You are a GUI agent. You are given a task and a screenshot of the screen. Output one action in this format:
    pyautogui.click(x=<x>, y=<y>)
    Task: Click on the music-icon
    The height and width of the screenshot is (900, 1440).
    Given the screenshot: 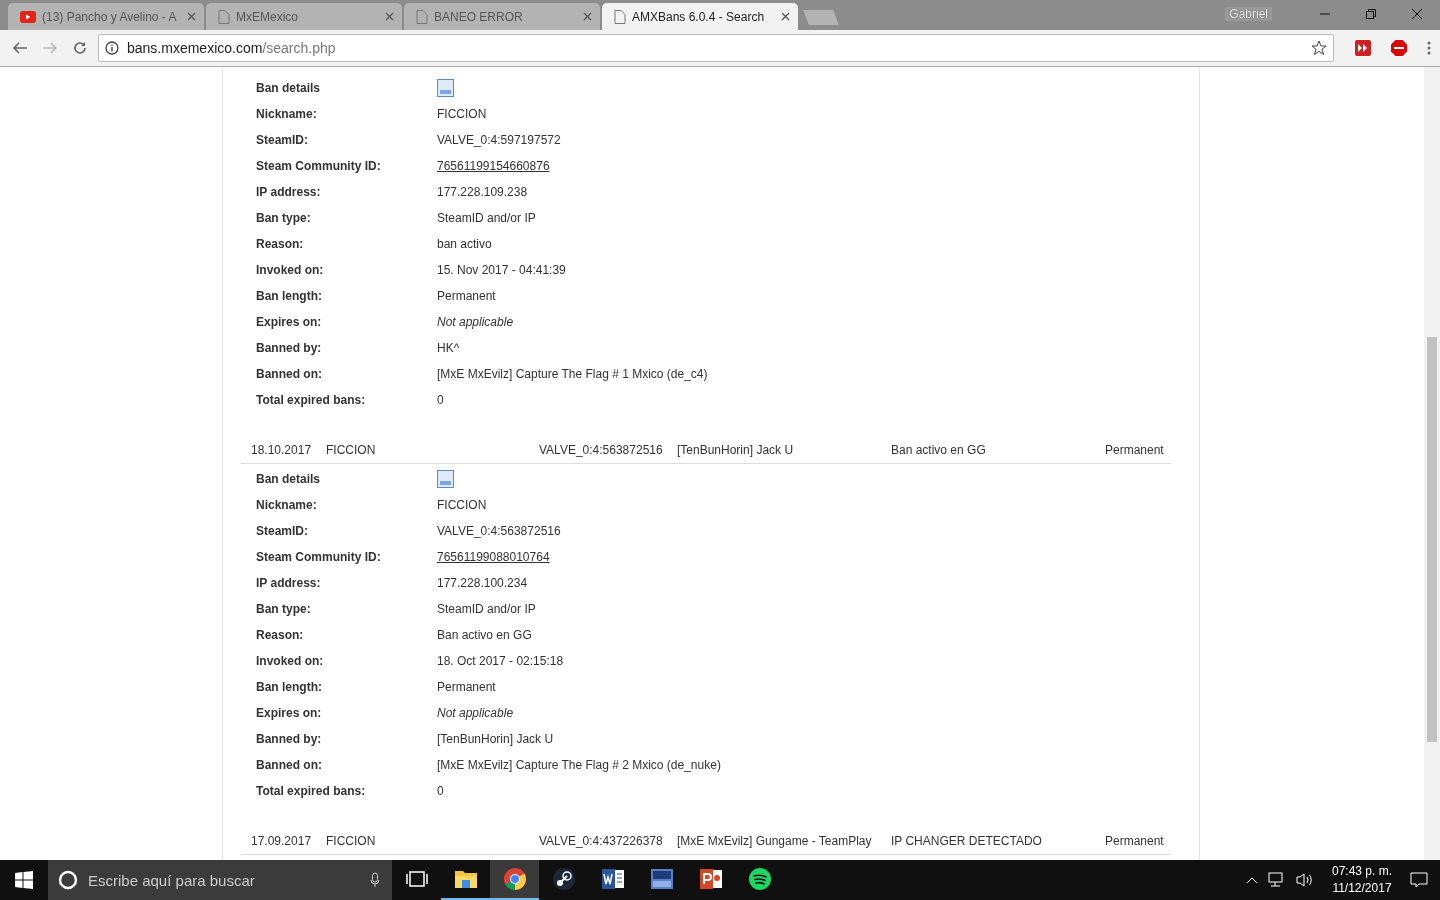 What is the action you would take?
    pyautogui.click(x=759, y=879)
    